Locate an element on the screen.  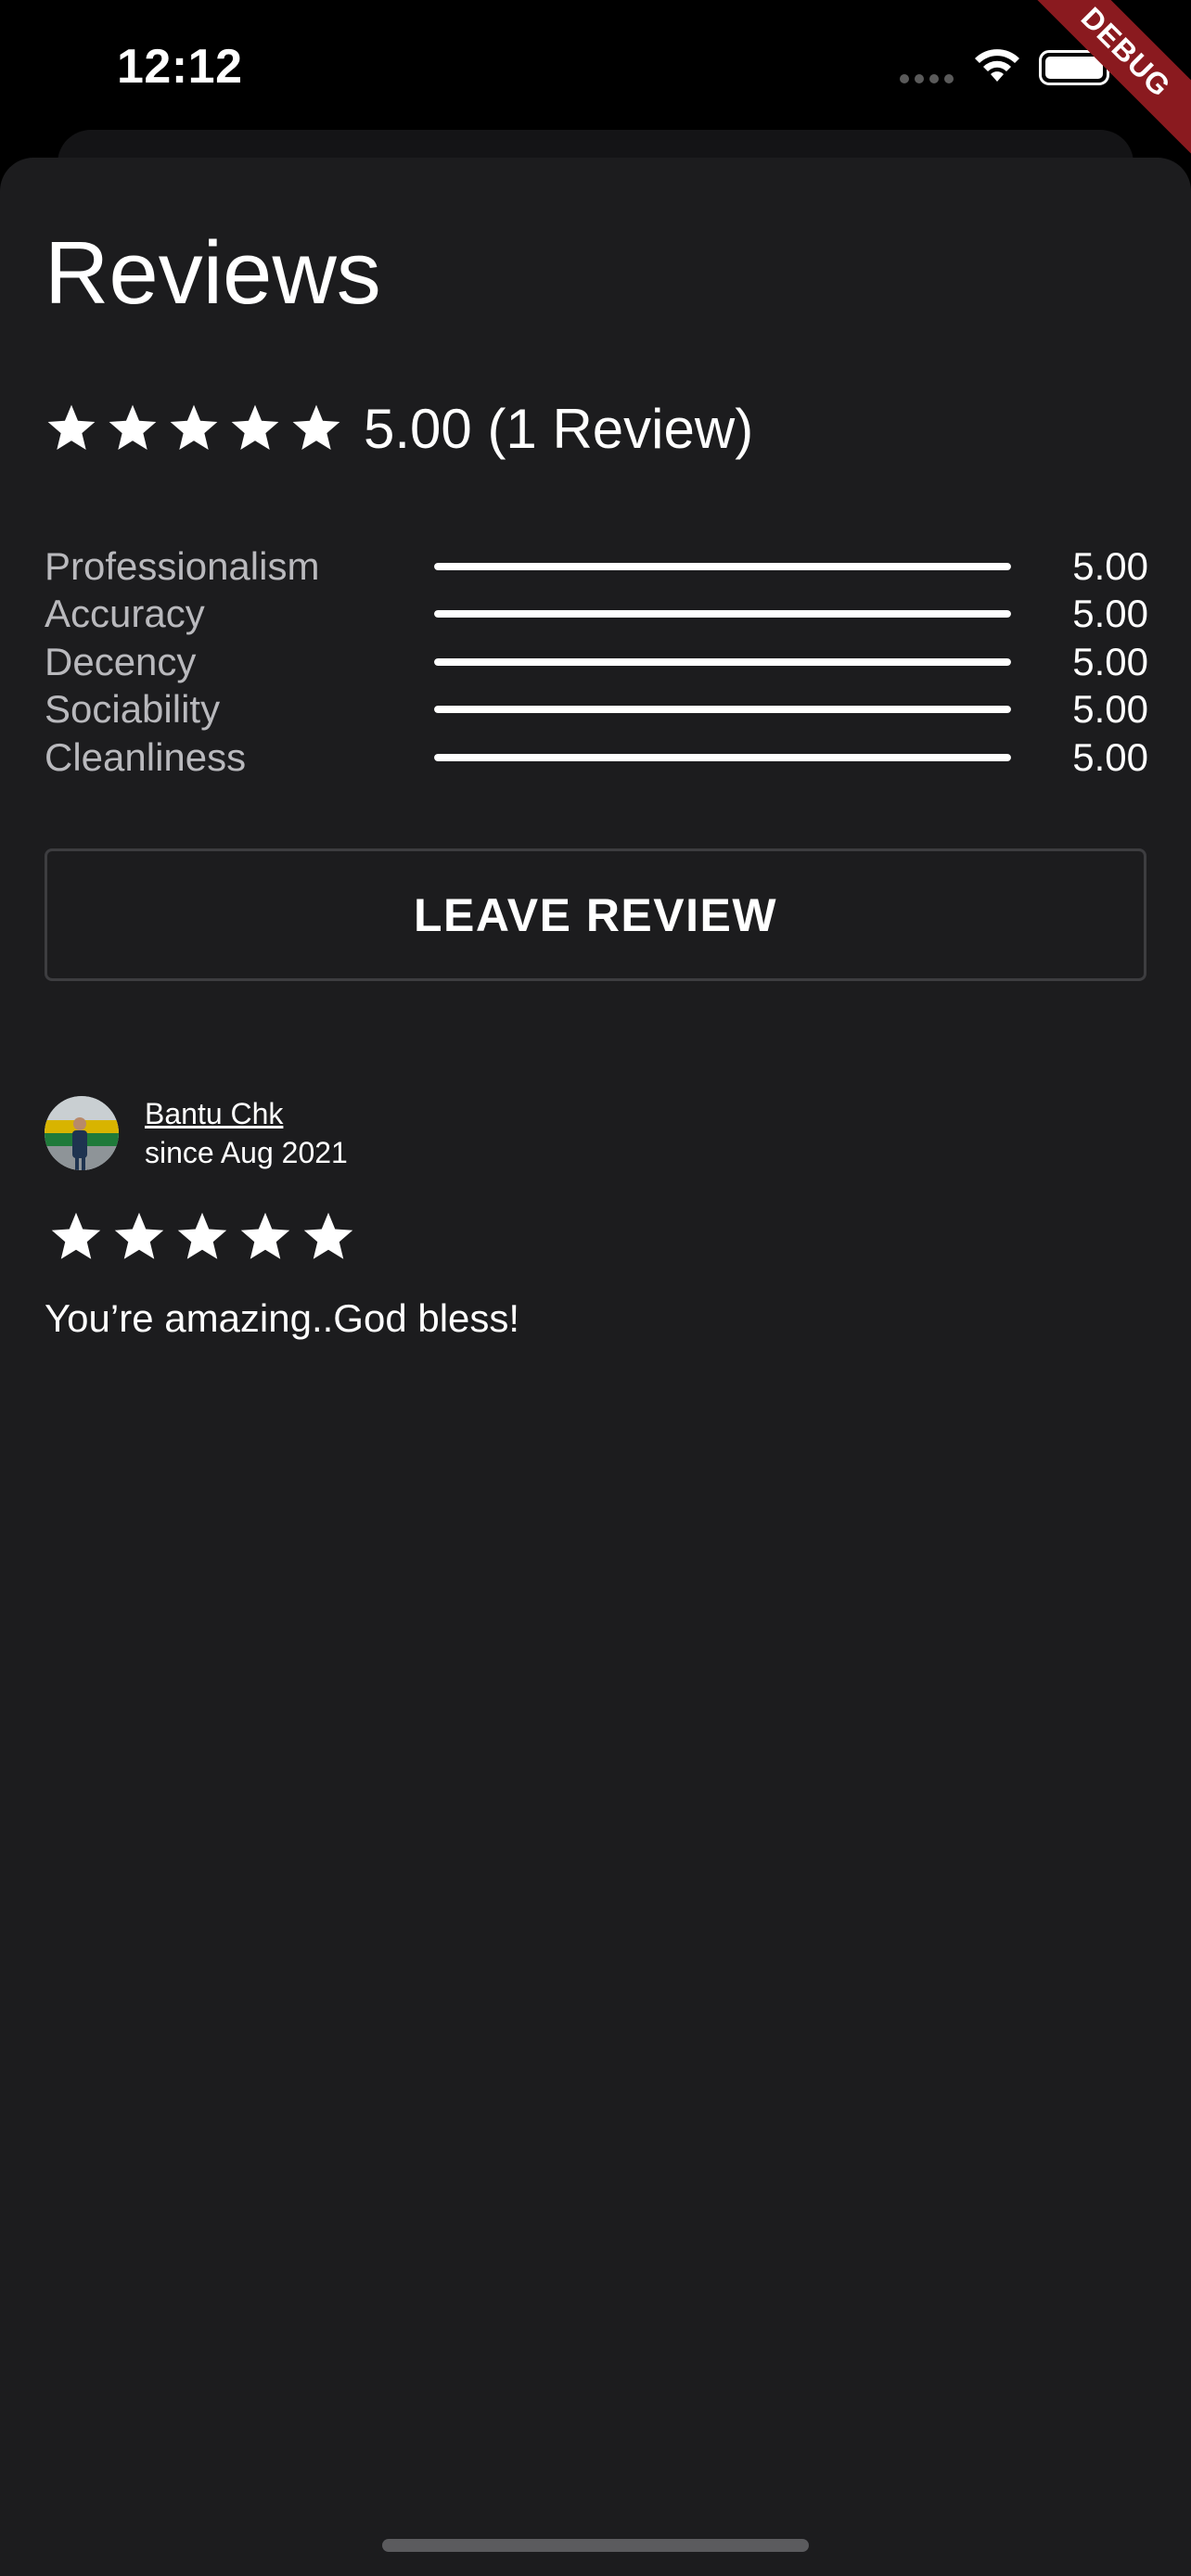
review-stars is located at coordinates (595, 1237).